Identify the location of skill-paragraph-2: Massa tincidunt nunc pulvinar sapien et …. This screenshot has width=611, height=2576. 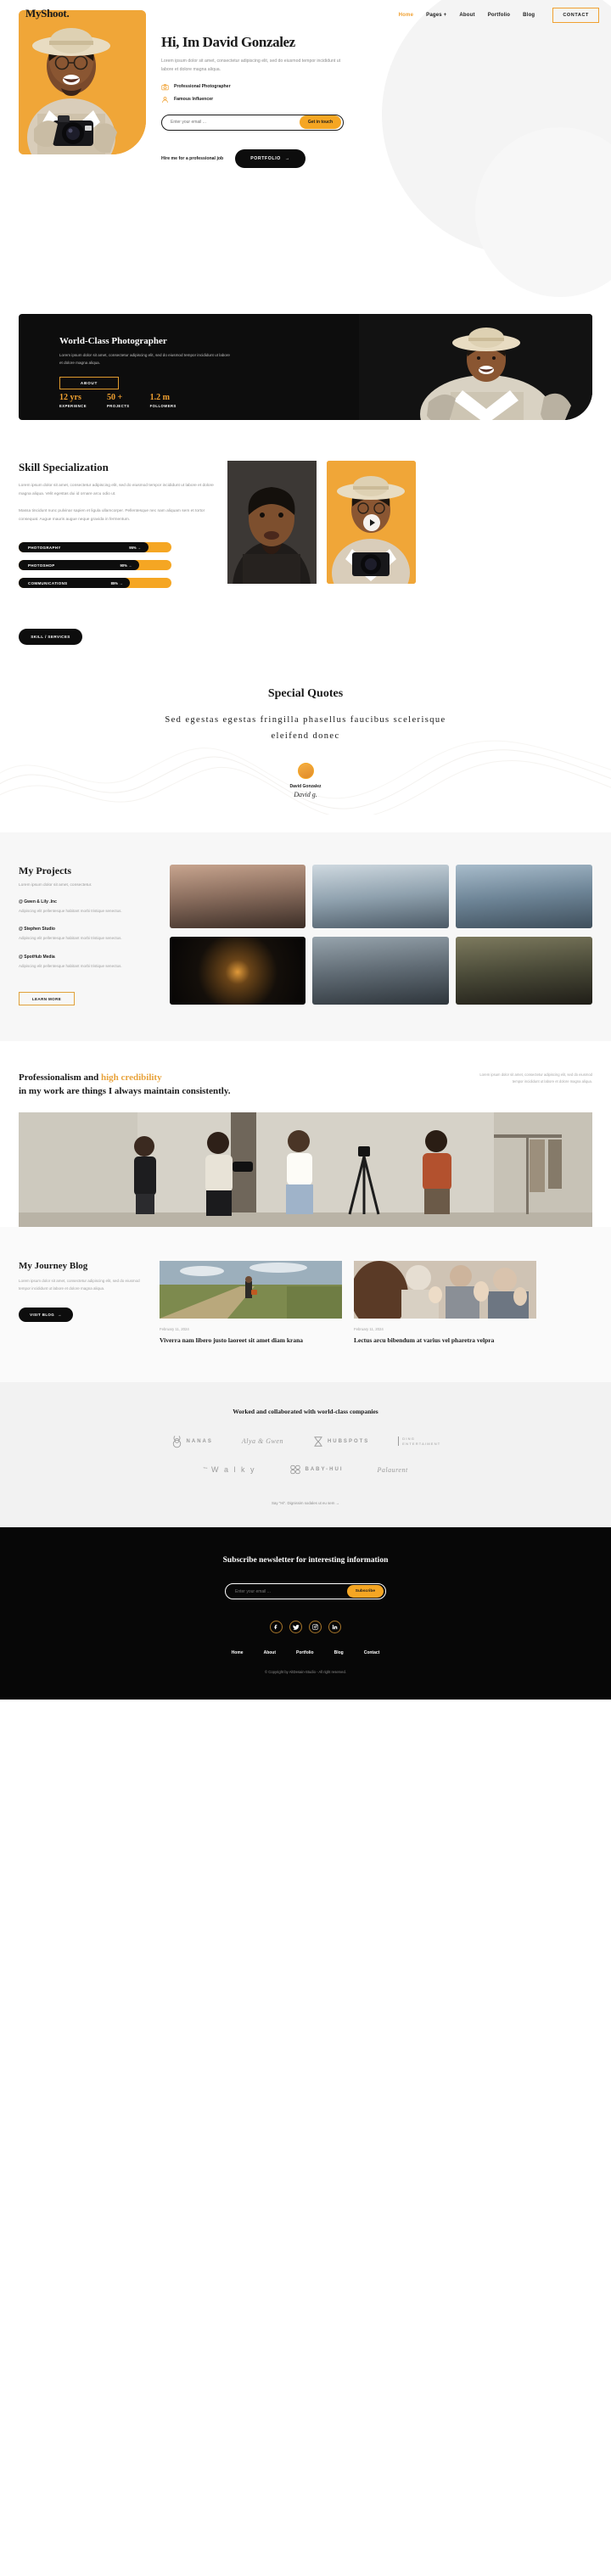
(112, 515).